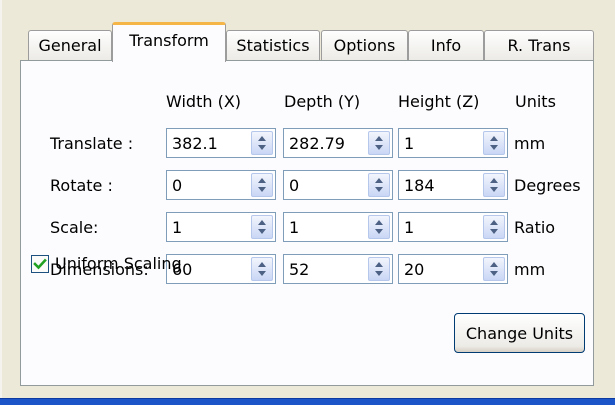 The width and height of the screenshot is (615, 405). I want to click on scale-z-spin-buttons, so click(494, 227).